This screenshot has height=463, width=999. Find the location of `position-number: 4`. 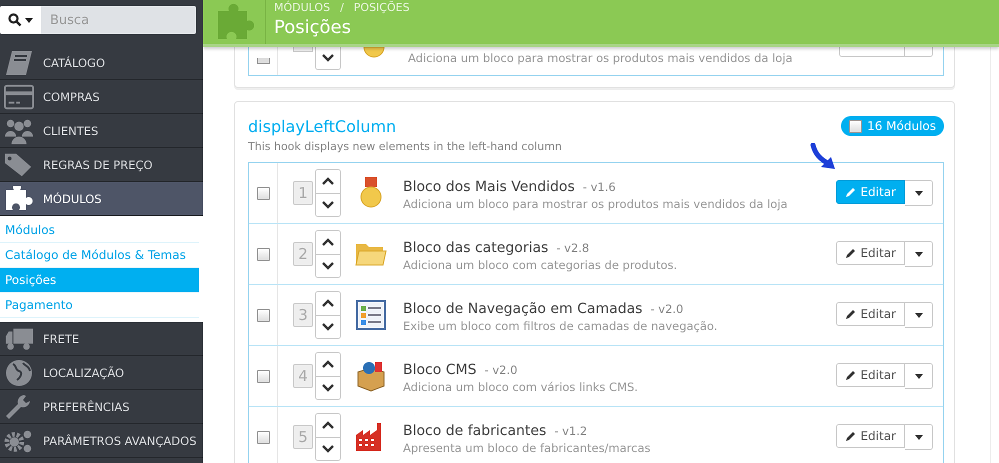

position-number: 4 is located at coordinates (303, 376).